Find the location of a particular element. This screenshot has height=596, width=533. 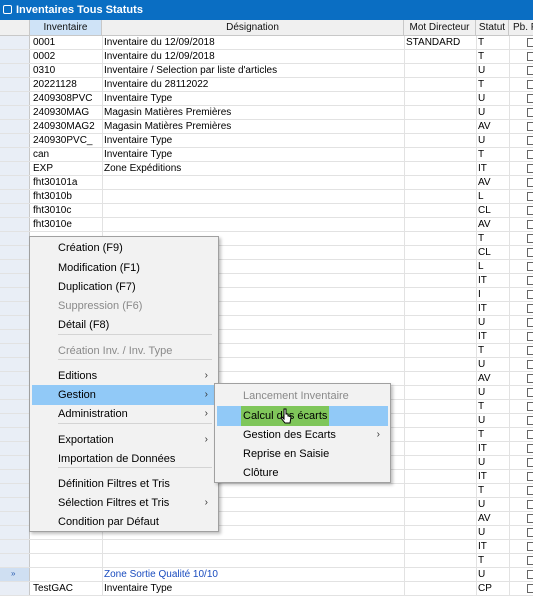

table-row: fht30101a AV is located at coordinates (266, 183).